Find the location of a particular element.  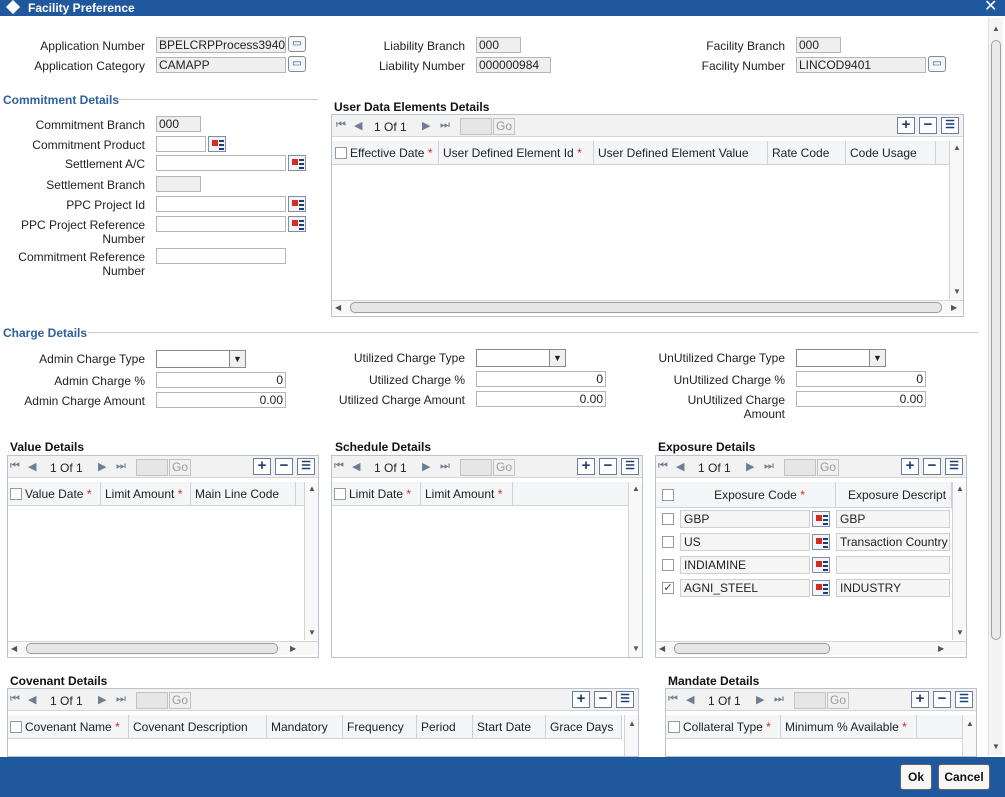

exposure-code-cell: INDIAMINE is located at coordinates (745, 565).